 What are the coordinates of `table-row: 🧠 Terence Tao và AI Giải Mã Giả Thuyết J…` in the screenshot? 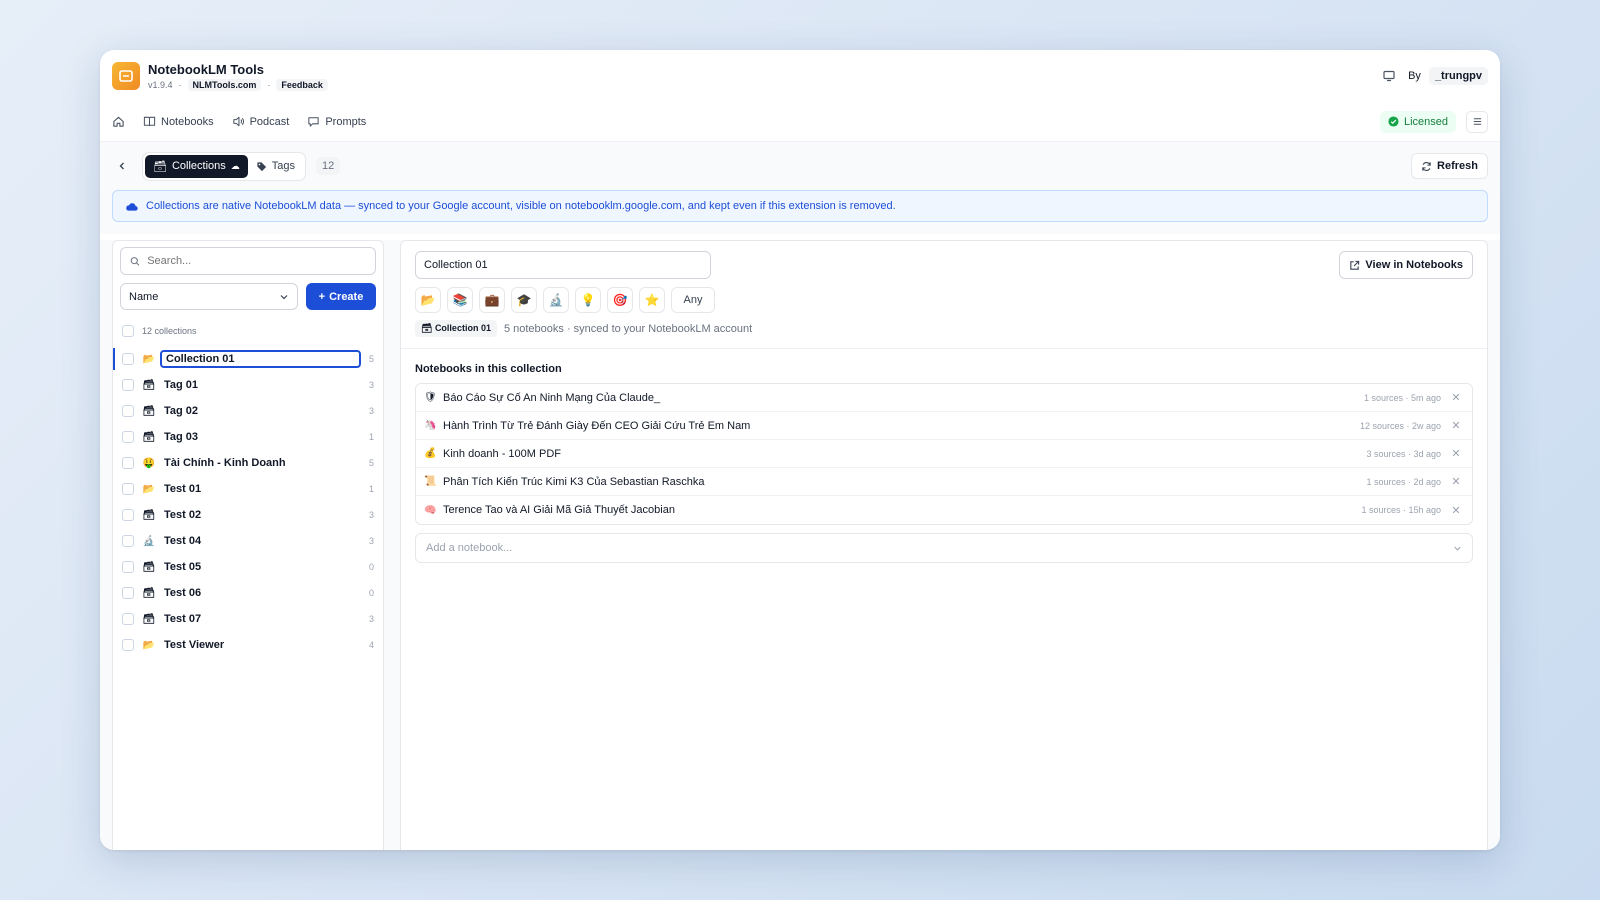 It's located at (944, 510).